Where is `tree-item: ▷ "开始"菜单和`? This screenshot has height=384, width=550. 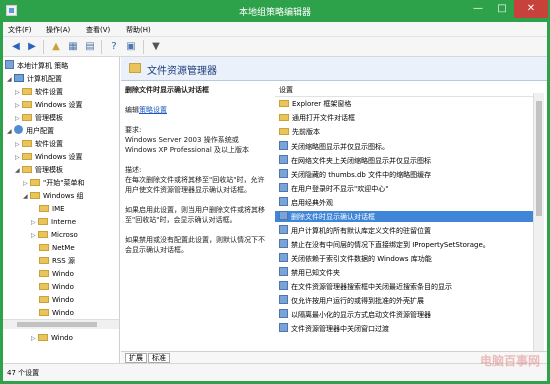 tree-item: ▷ "开始"菜单和 is located at coordinates (53, 183).